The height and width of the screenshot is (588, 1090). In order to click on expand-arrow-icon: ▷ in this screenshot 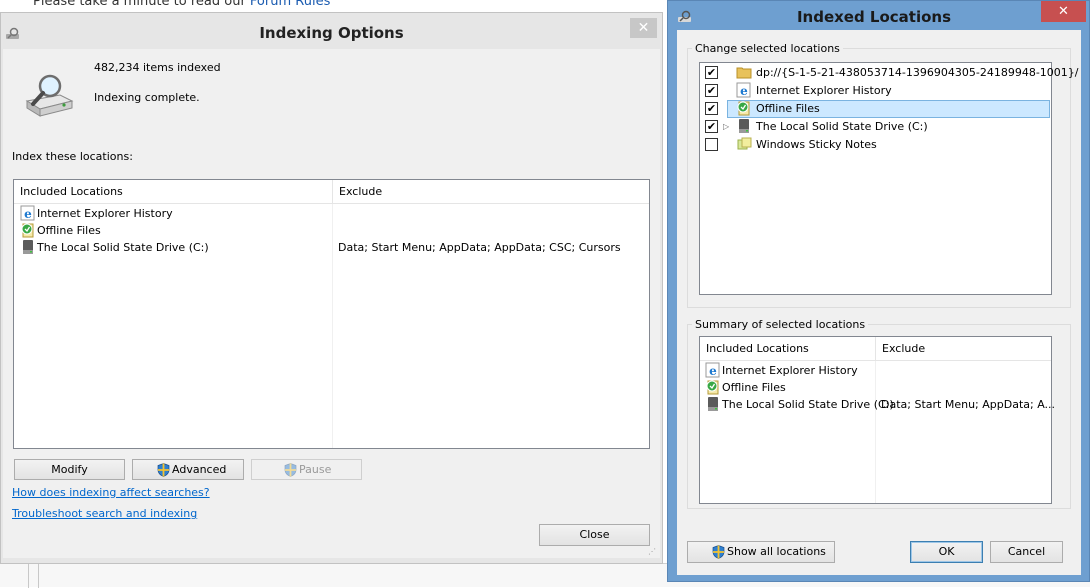, I will do `click(726, 126)`.